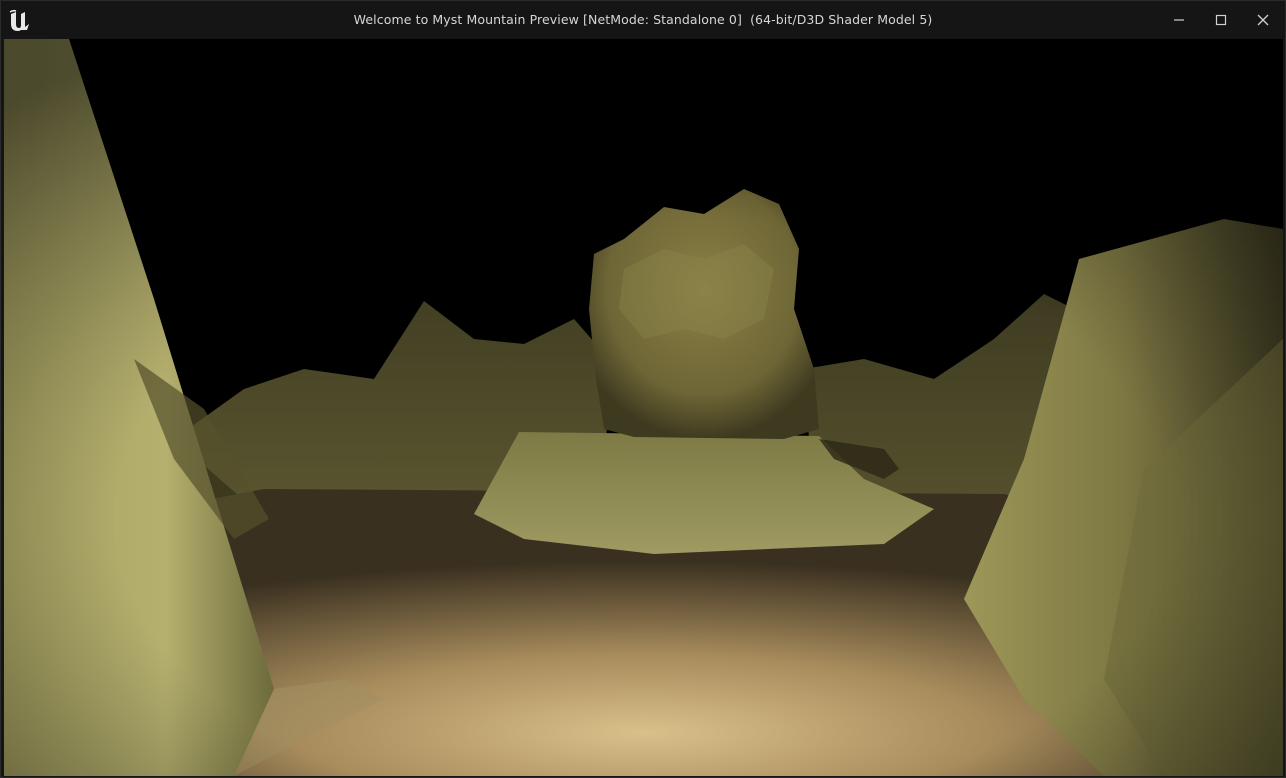 This screenshot has width=1286, height=778. I want to click on maximize-icon, so click(1221, 20).